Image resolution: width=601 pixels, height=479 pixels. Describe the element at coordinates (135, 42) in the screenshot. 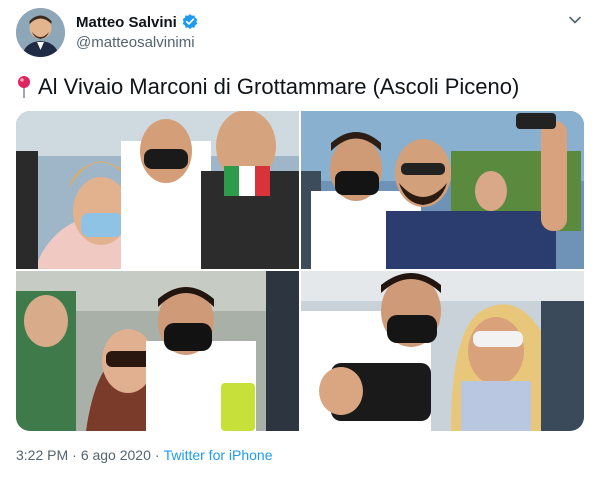

I see `author-handle: @matteosalvinimi` at that location.